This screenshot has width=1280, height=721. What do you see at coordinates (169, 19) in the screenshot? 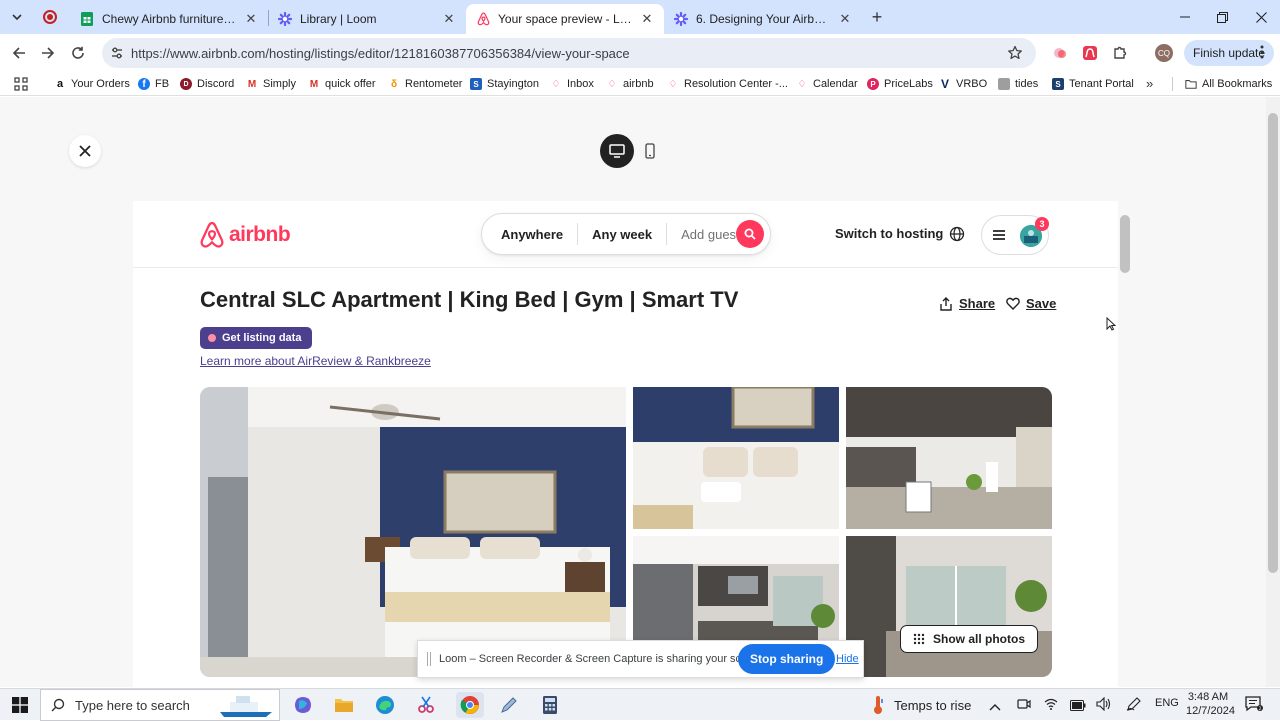
I see `tab-chewy-sheet: Chewy Airbnb furniture sheet.xlsx ✕` at bounding box center [169, 19].